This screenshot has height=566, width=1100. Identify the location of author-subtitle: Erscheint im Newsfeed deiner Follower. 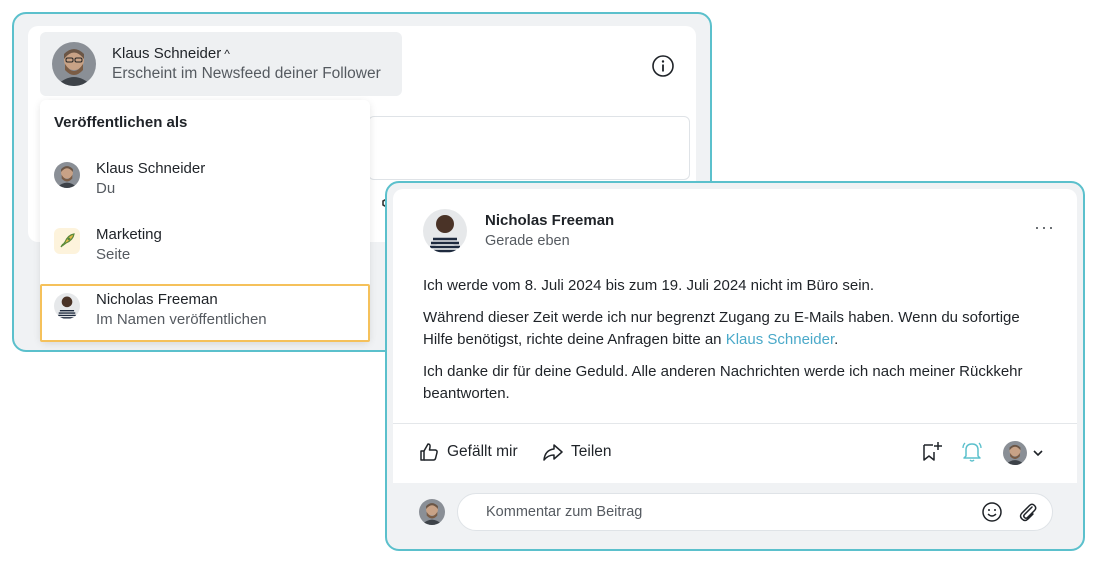
(246, 73).